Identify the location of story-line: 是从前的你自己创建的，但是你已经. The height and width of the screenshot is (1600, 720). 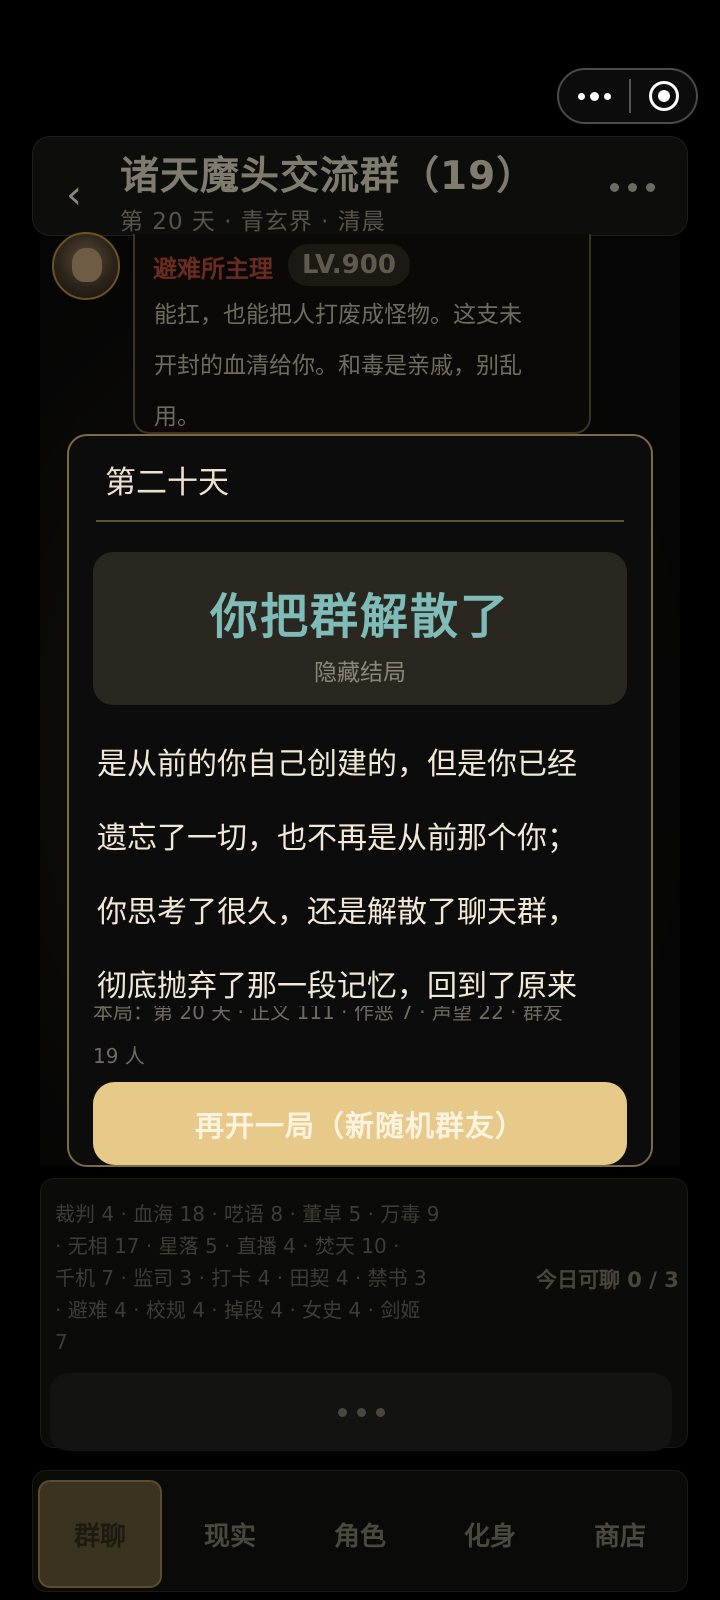
(337, 764).